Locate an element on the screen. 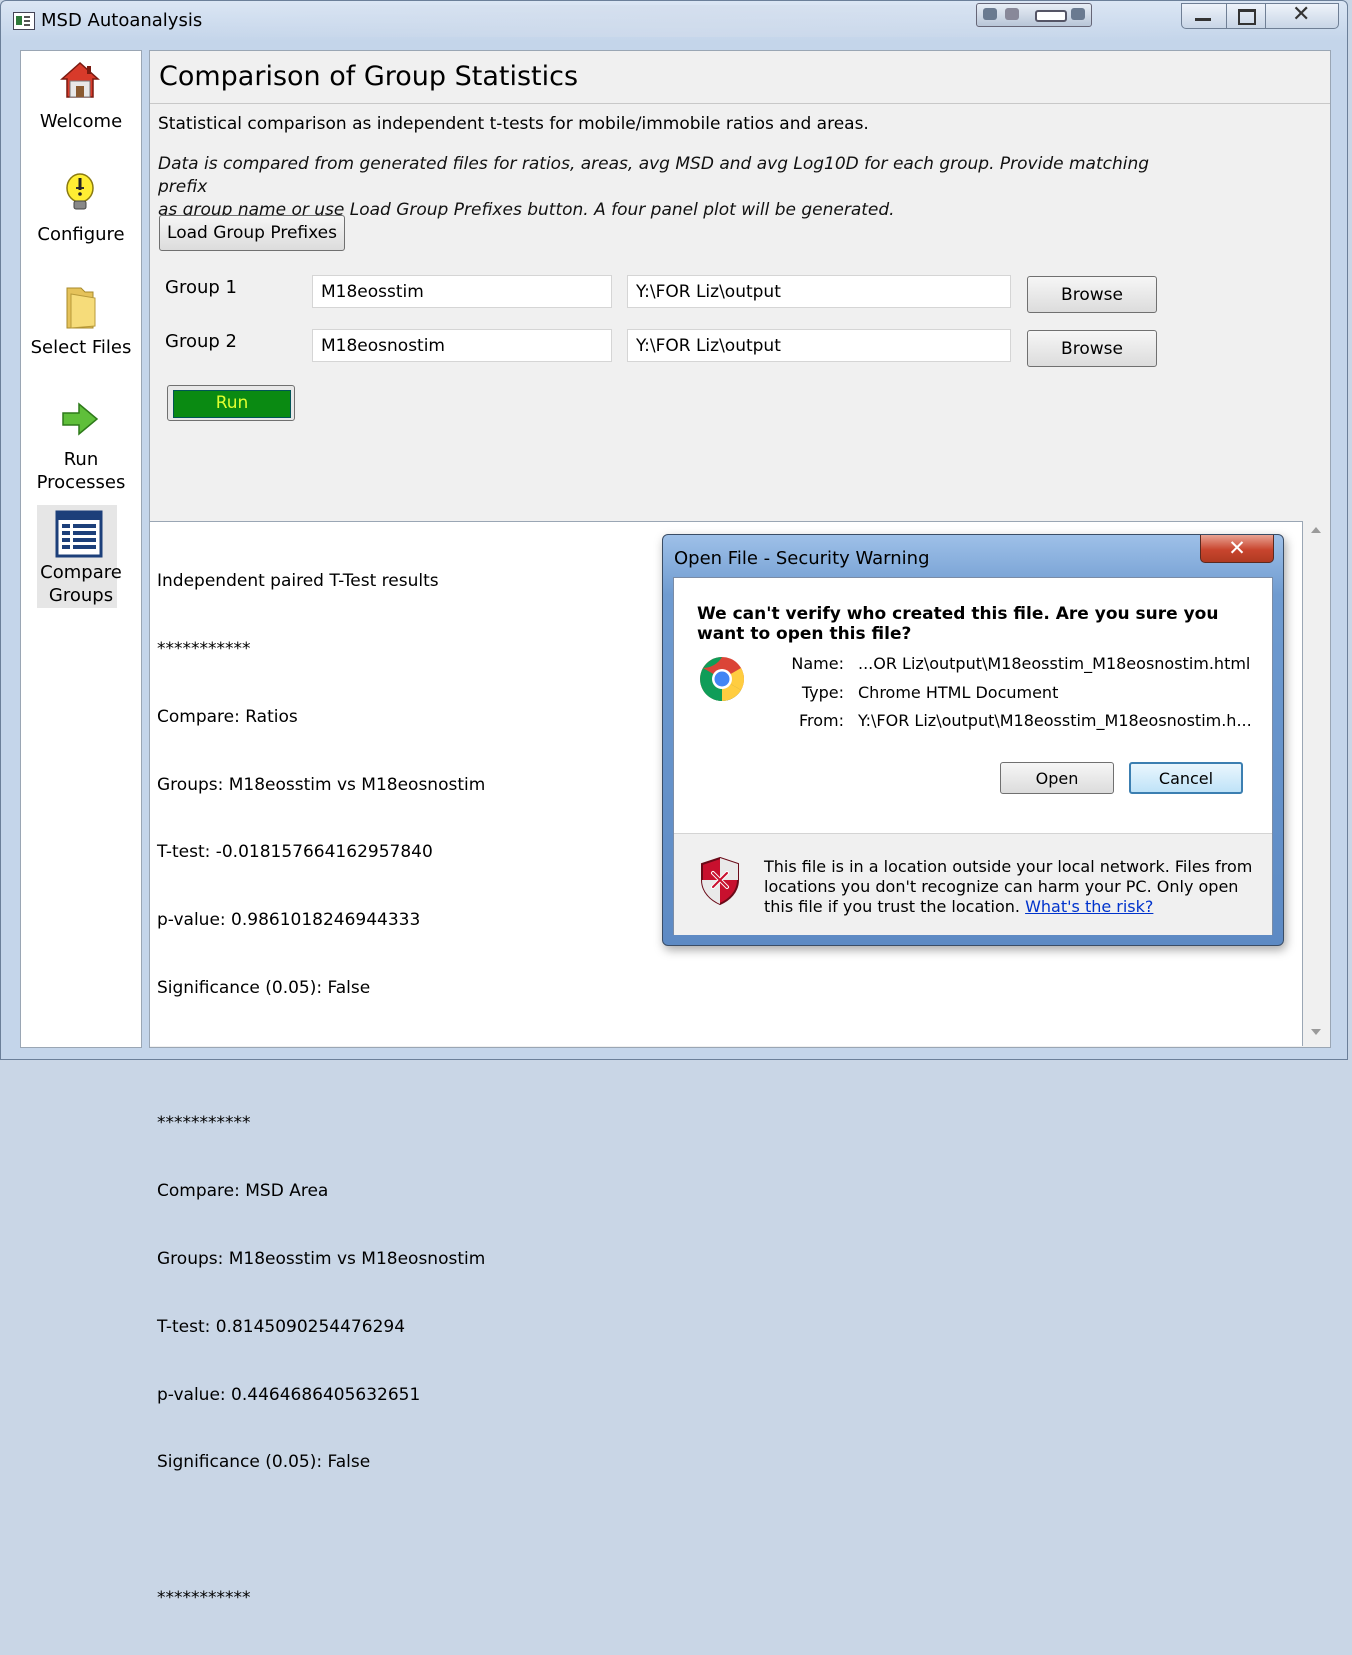 The height and width of the screenshot is (1655, 1352). sidebar-item-run-label-line1: Run is located at coordinates (81, 459).